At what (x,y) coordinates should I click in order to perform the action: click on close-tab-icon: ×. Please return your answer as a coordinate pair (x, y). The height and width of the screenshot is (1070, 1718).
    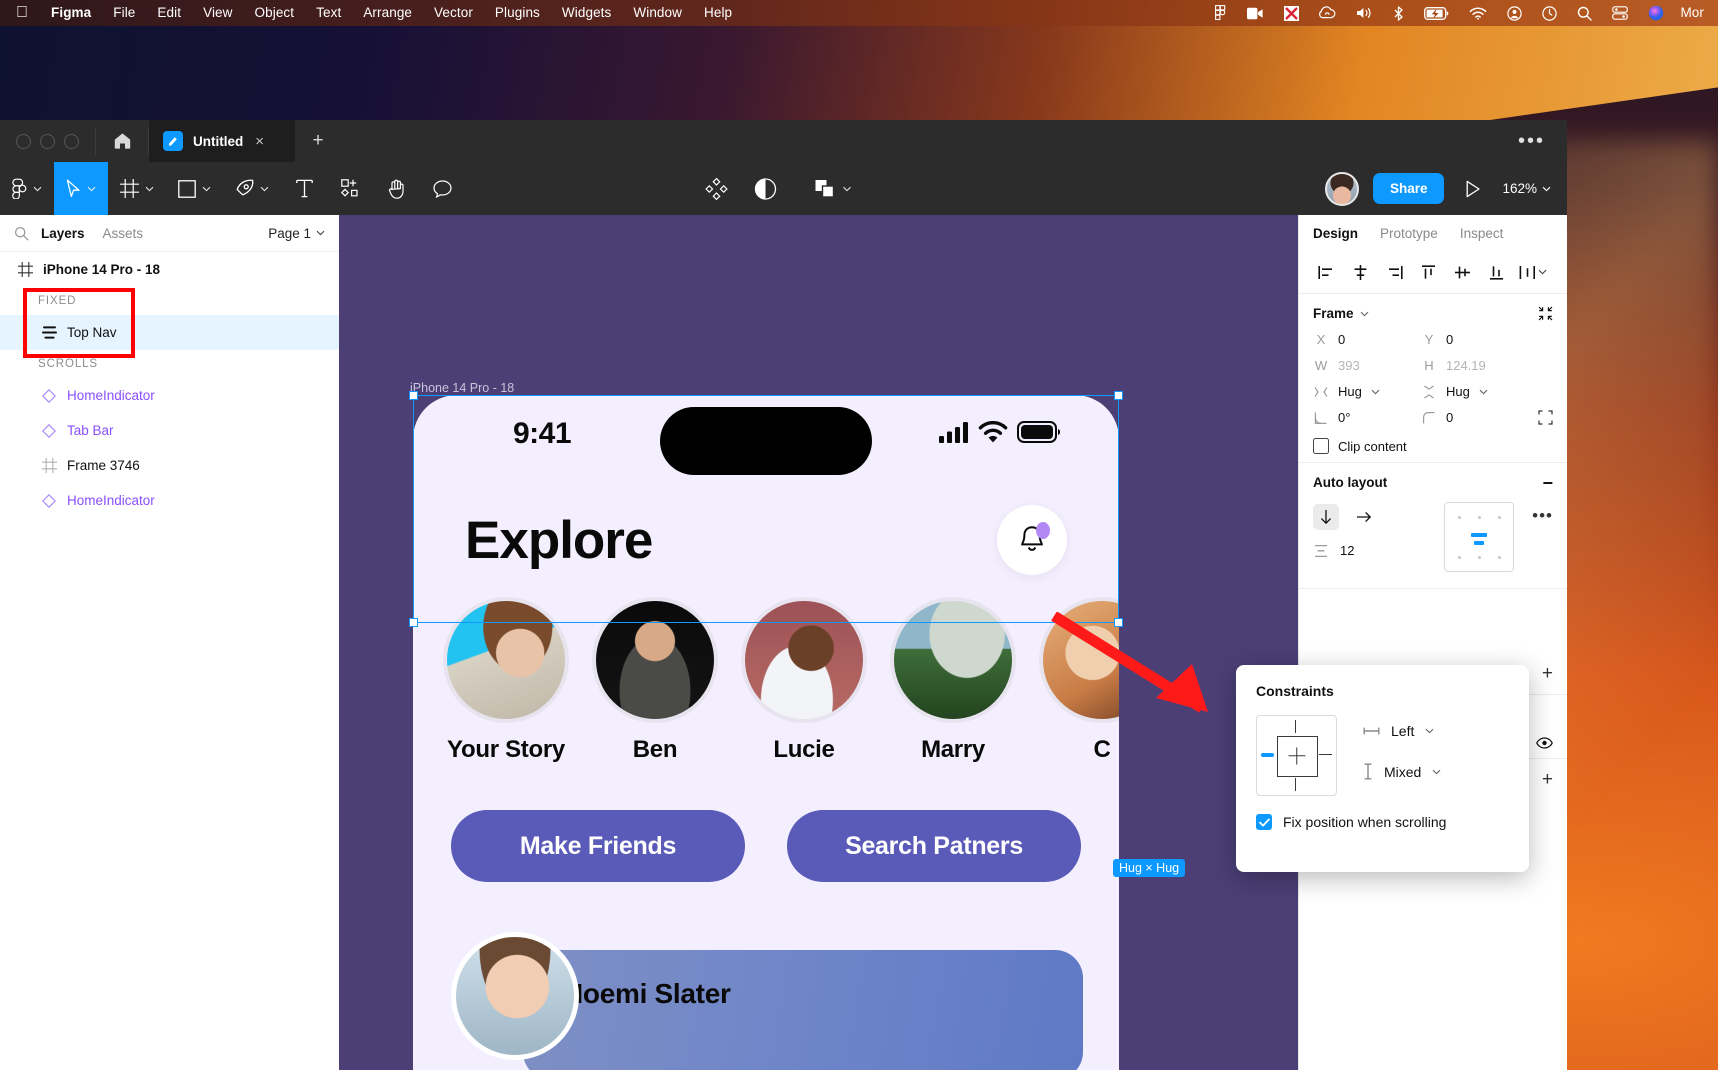
    Looking at the image, I should click on (259, 141).